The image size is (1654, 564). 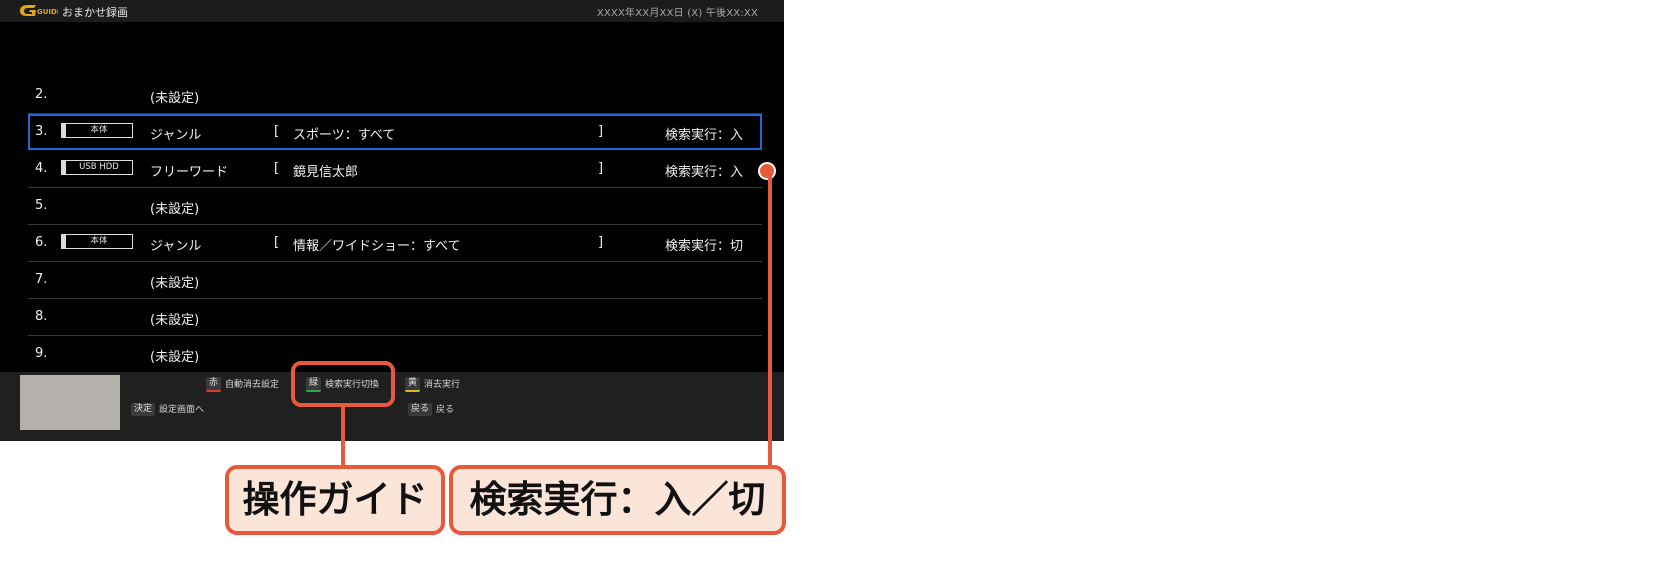 I want to click on yellow-button-label: 消去実行, so click(x=442, y=385).